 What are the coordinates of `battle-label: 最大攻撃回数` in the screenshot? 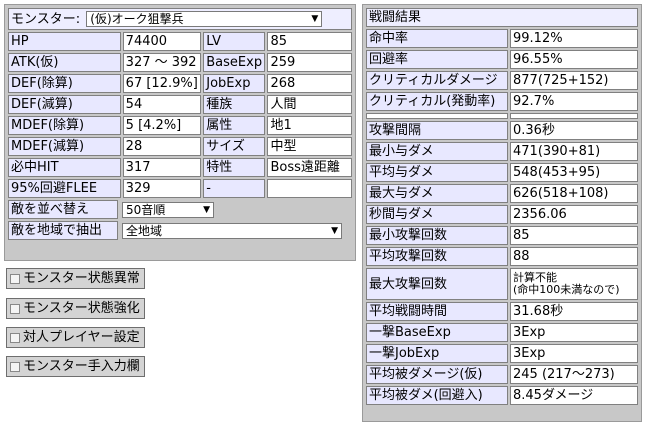 It's located at (437, 284).